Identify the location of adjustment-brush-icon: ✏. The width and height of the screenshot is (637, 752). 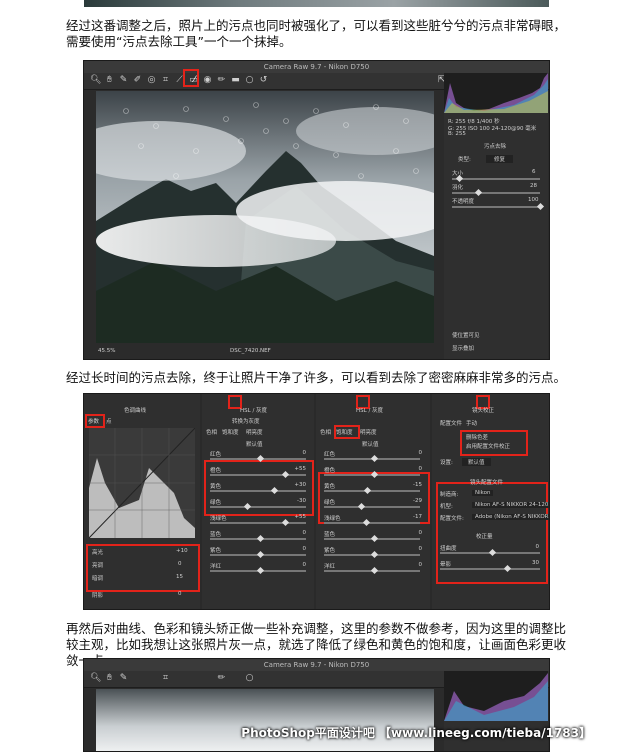
(221, 80).